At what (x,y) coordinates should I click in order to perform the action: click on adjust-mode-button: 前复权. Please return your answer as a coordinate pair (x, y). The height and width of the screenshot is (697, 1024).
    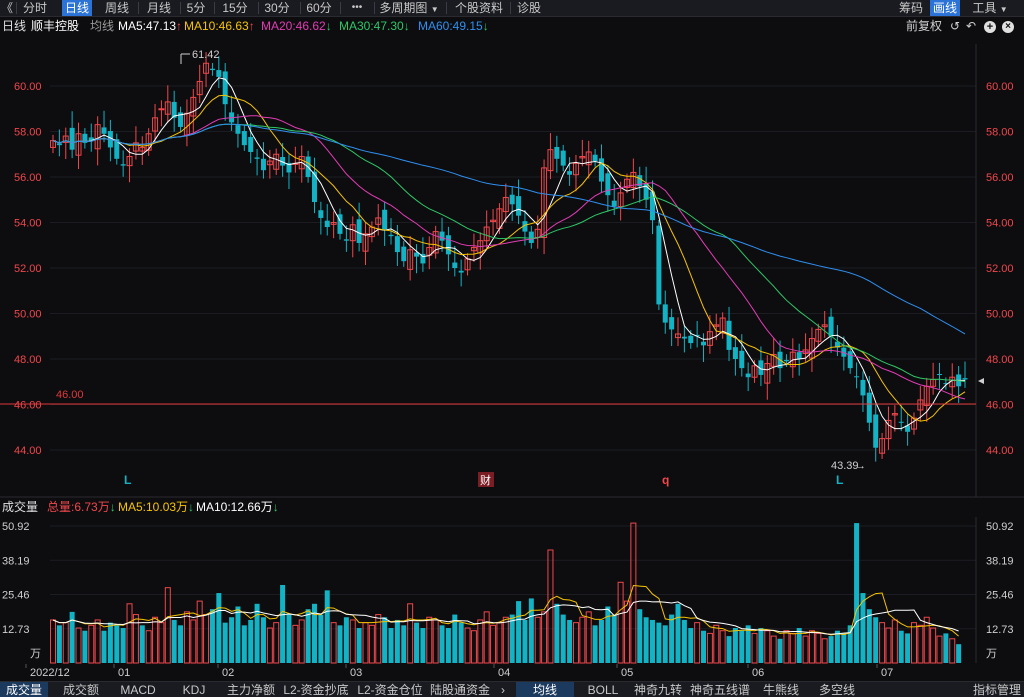
    Looking at the image, I should click on (924, 26).